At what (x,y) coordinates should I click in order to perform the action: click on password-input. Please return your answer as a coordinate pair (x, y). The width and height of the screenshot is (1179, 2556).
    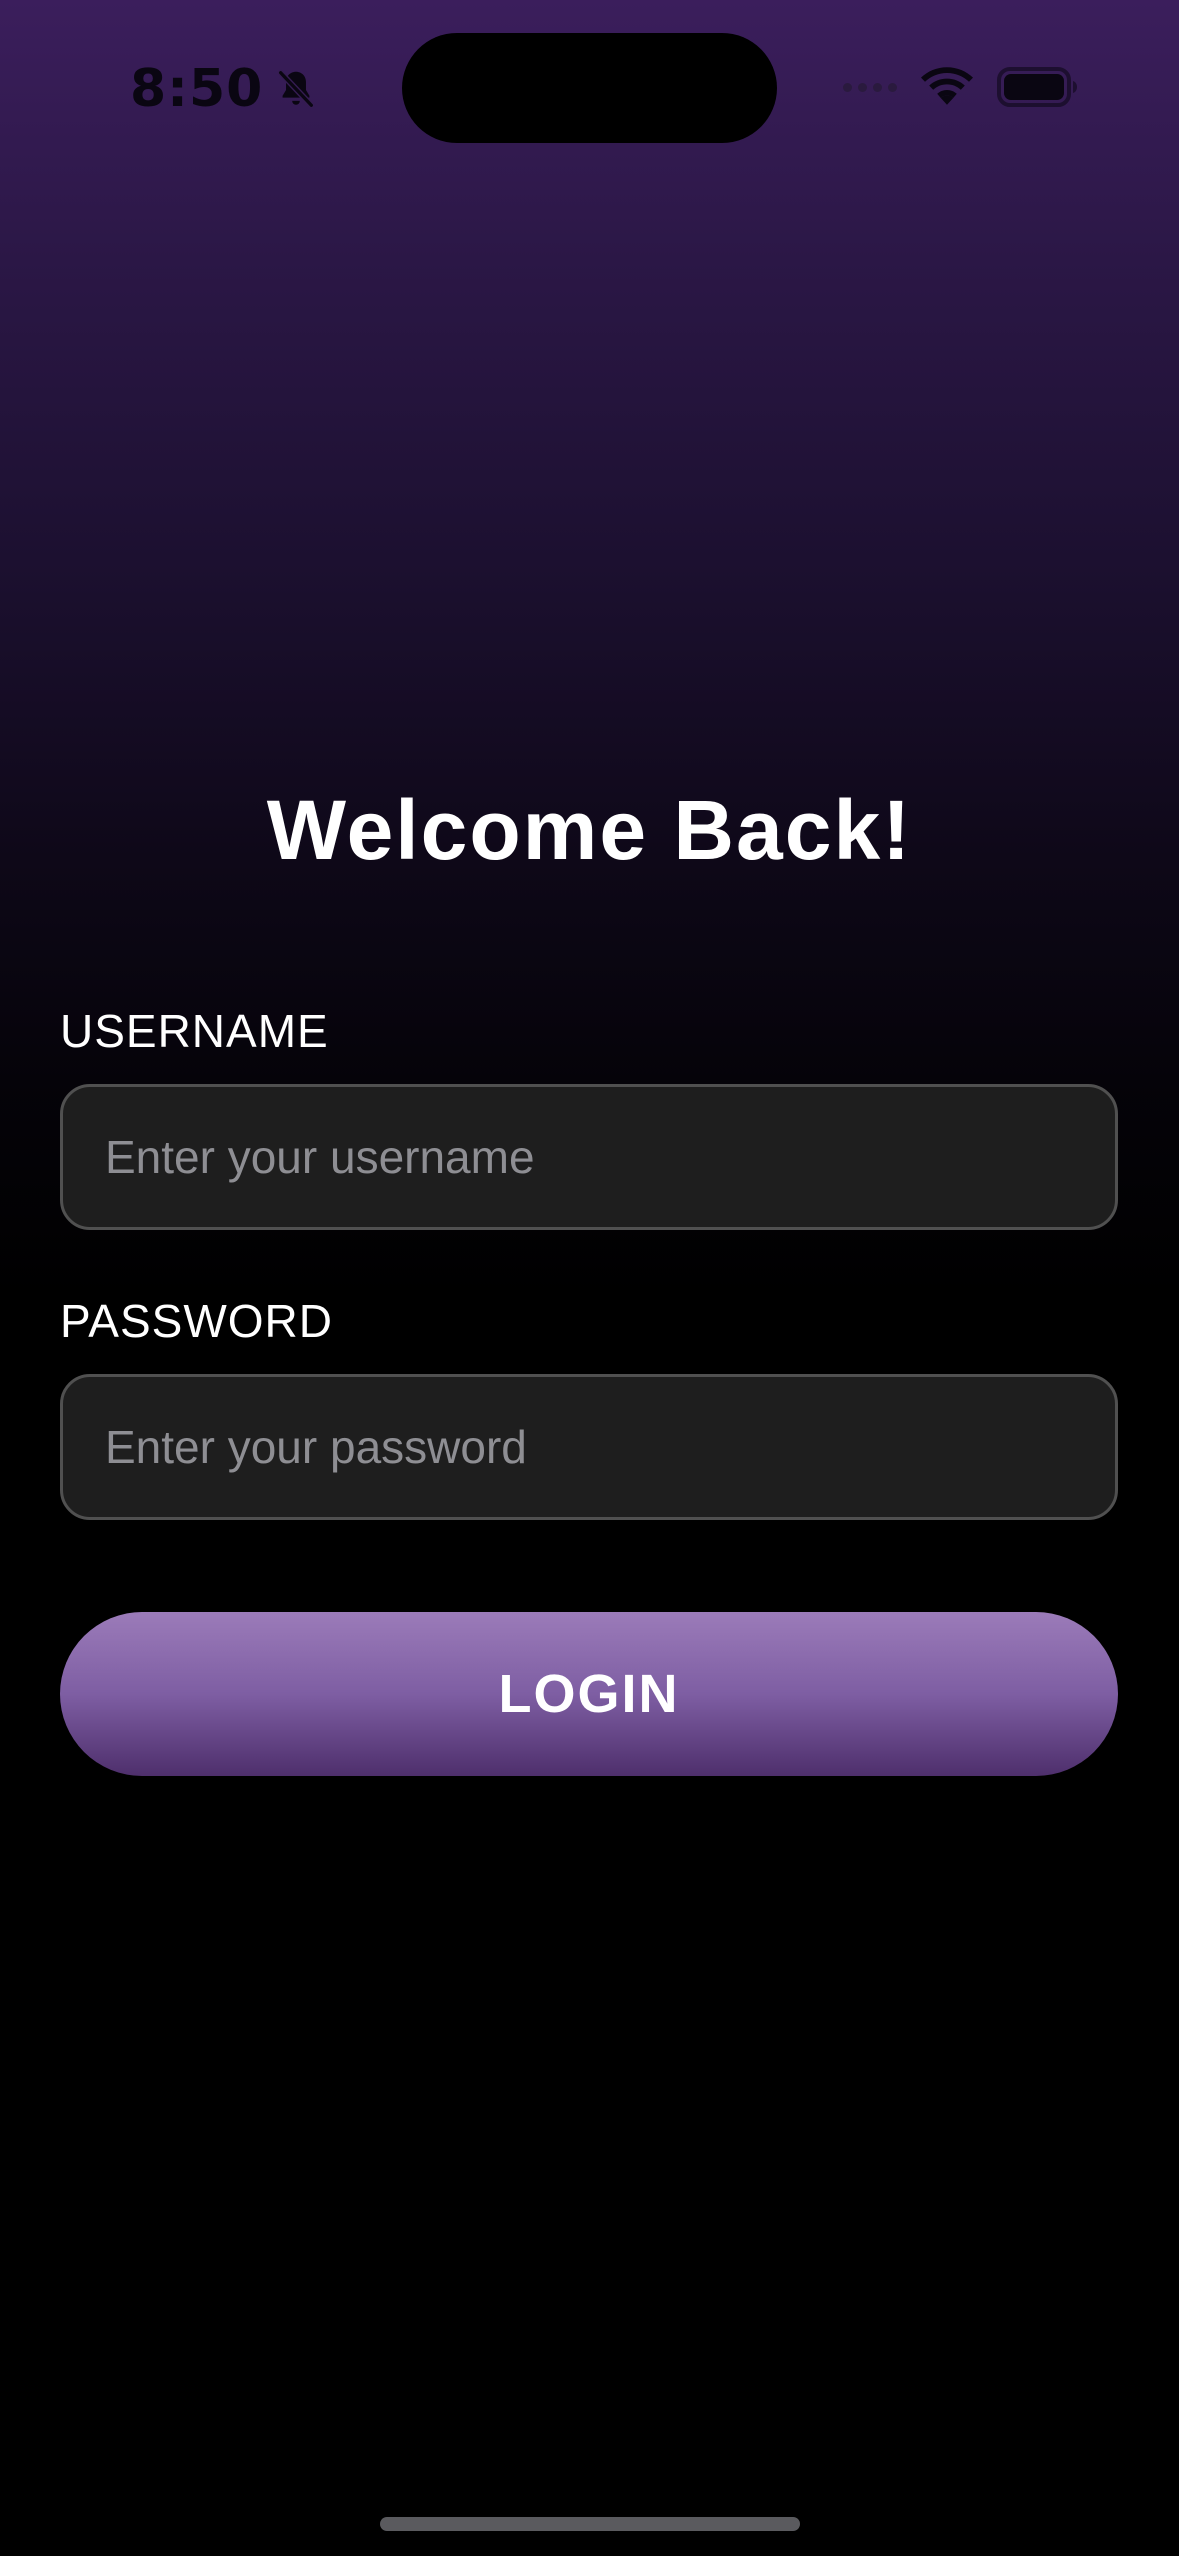
    Looking at the image, I should click on (589, 1447).